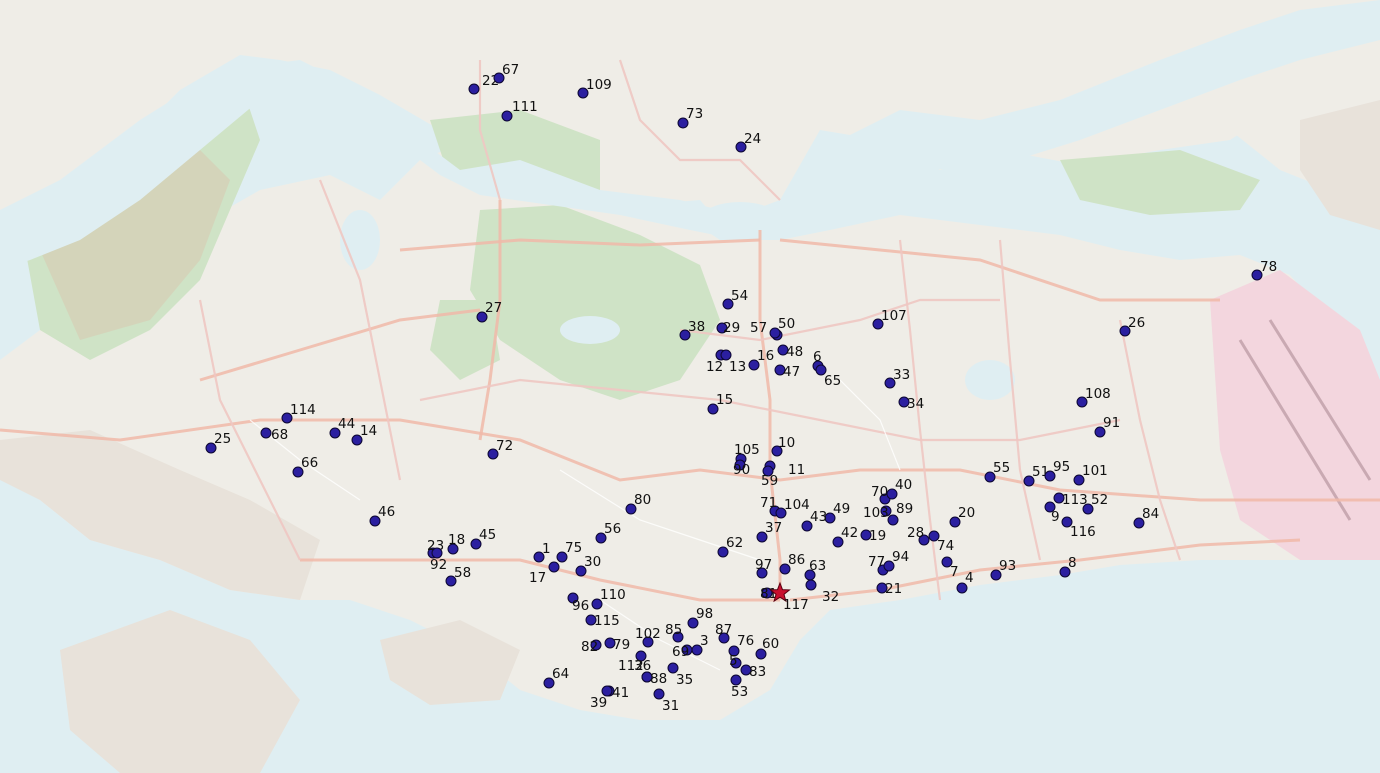 The image size is (1380, 773). What do you see at coordinates (889, 589) in the screenshot?
I see `map-marker-21: 21` at bounding box center [889, 589].